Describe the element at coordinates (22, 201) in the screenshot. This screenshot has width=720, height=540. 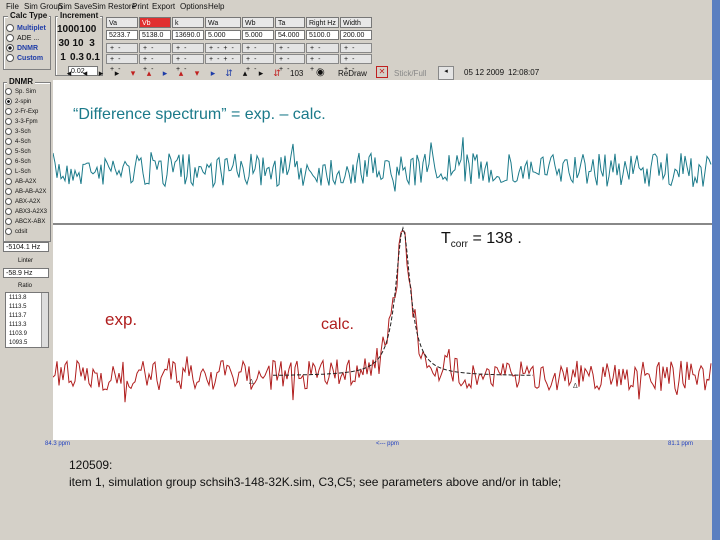
I see `dnmr-radio-11: ABX-A2X` at that location.